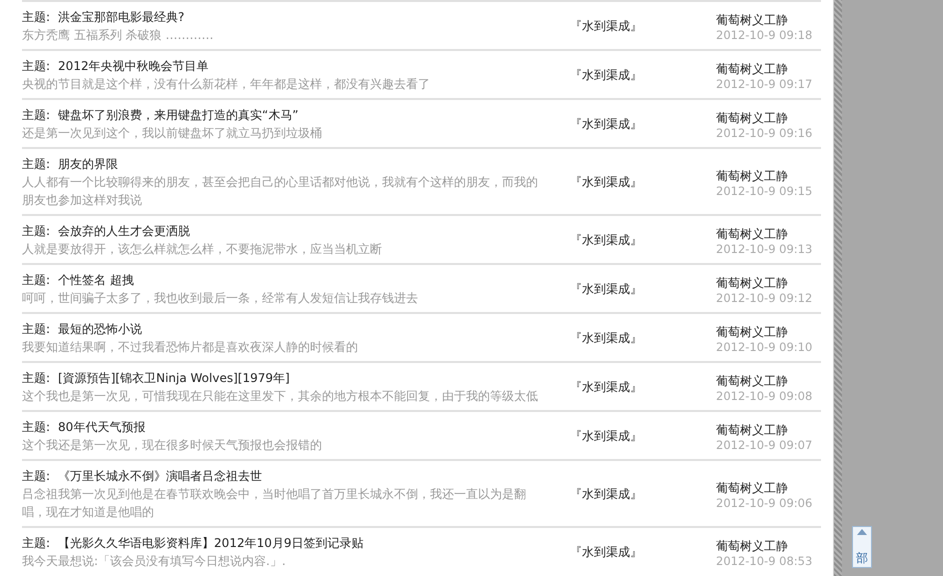 This screenshot has height=576, width=943. I want to click on post-time: 2012-10-9 09:15, so click(764, 191).